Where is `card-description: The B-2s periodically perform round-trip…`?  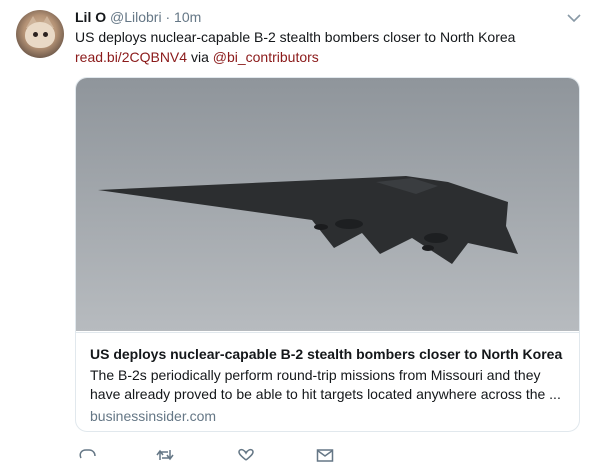
card-description: The B-2s periodically perform round-trip… is located at coordinates (325, 384).